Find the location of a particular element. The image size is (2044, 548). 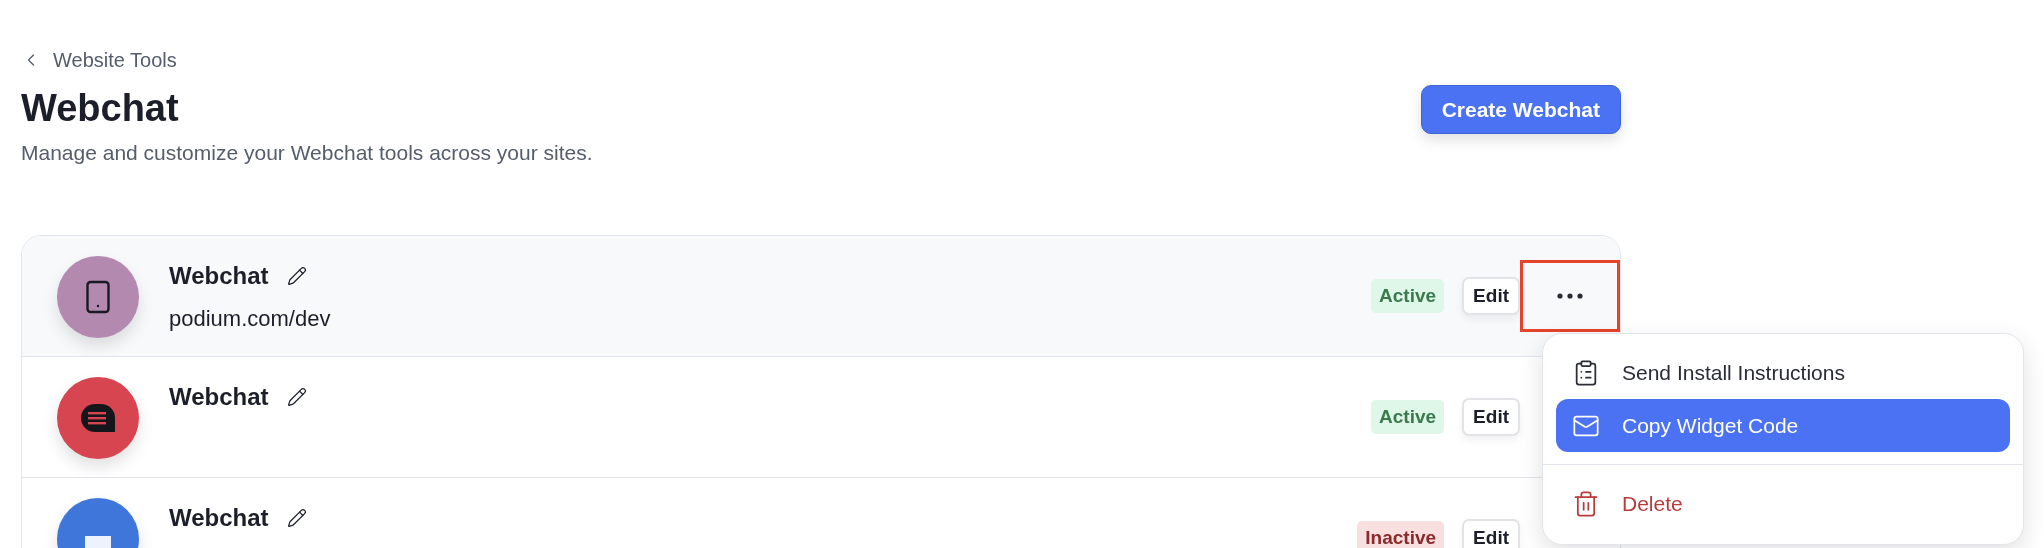

menu-item: Send Install Instructions is located at coordinates (1783, 372).